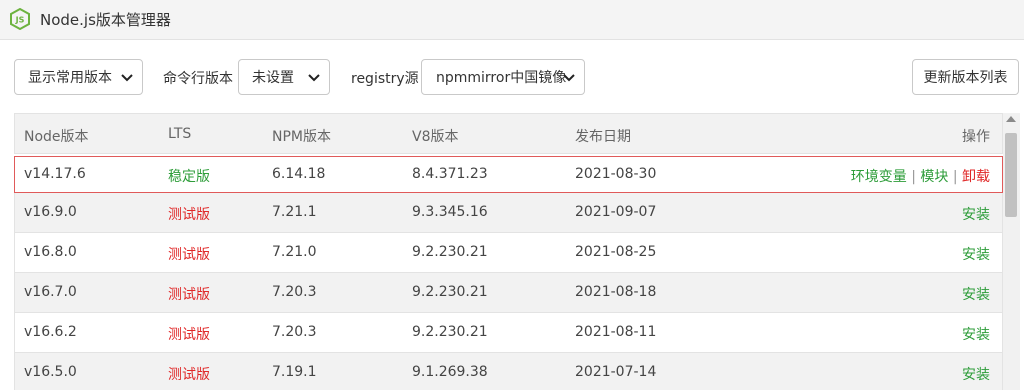  Describe the element at coordinates (616, 292) in the screenshot. I see `release-date-cell: 2021-08-18` at that location.